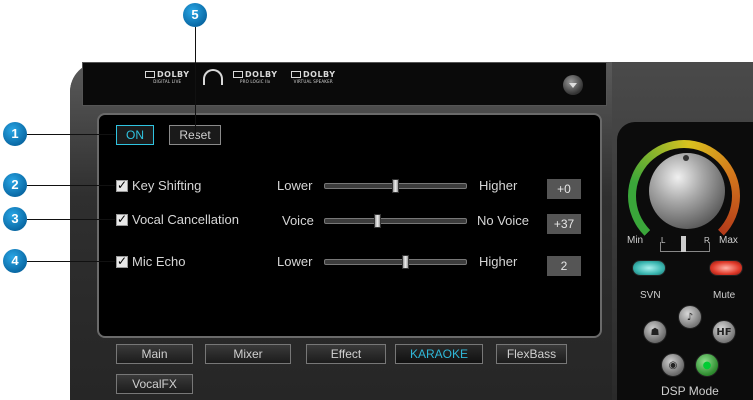 This screenshot has width=753, height=400. I want to click on vocal-cancellation-min-label: Voice, so click(298, 220).